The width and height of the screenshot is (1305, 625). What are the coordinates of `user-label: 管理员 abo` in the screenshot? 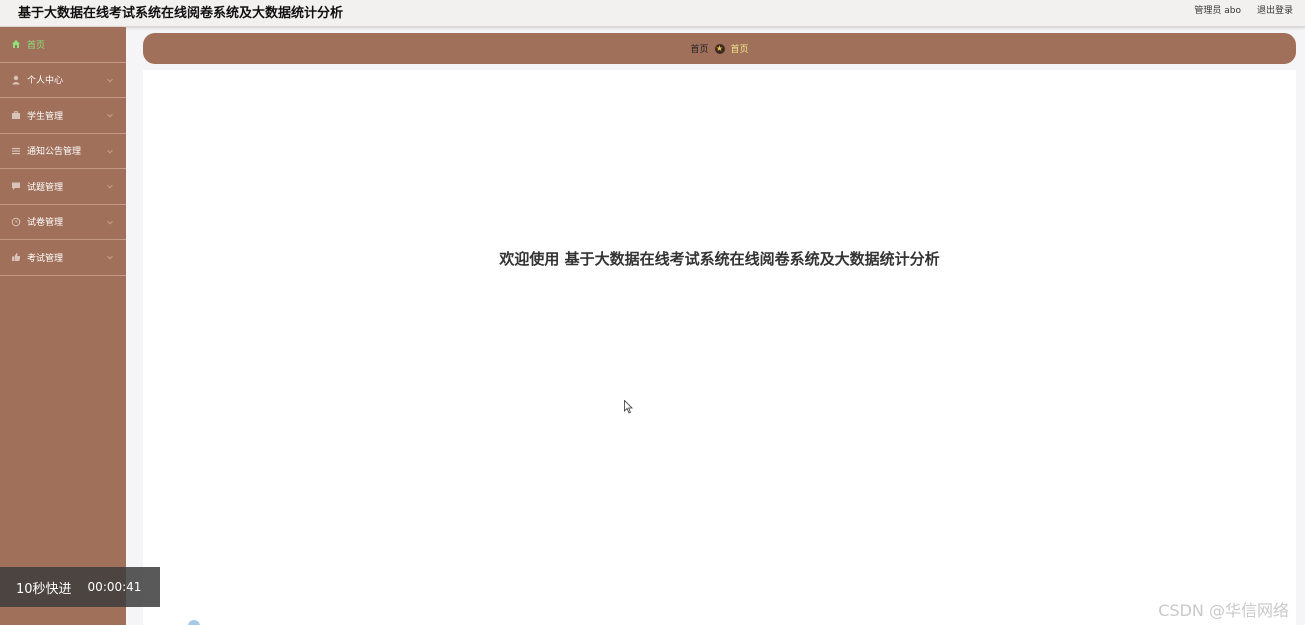 It's located at (1217, 9).